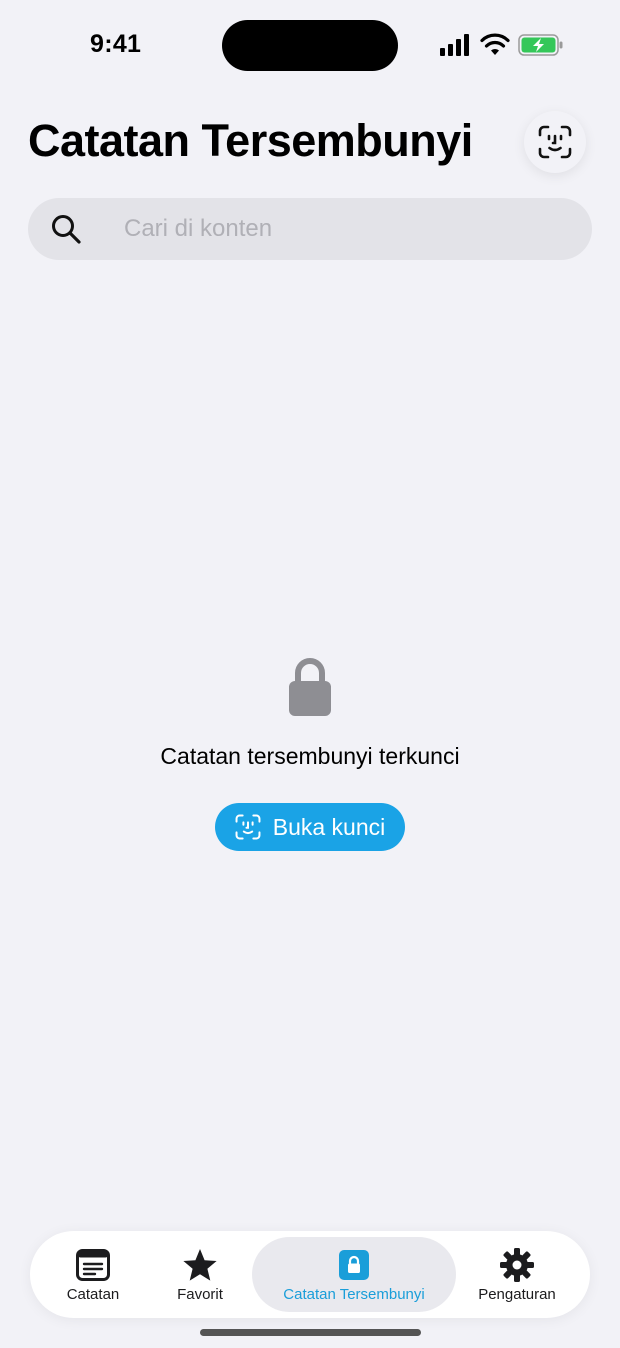 This screenshot has width=620, height=1348. What do you see at coordinates (329, 826) in the screenshot?
I see `unlock-button-label: Buka kunci` at bounding box center [329, 826].